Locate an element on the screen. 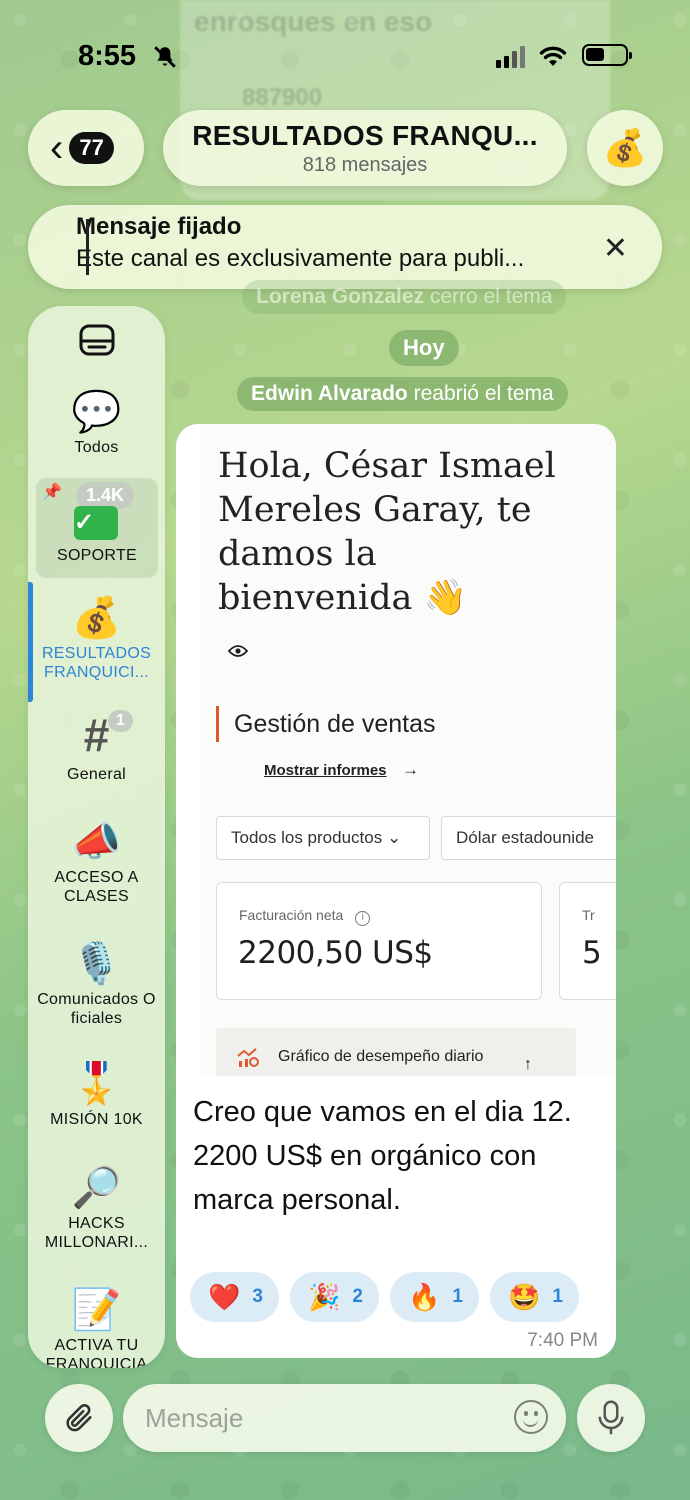 This screenshot has height=1500, width=690. hash-icon: # is located at coordinates (96, 735).